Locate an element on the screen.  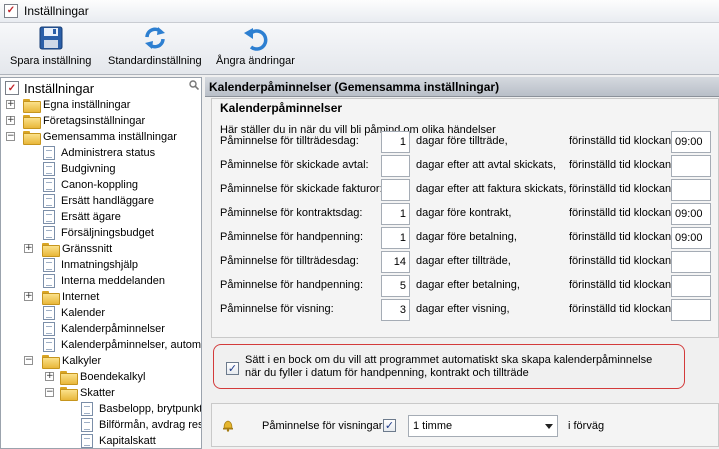
tree-item: Företagsinställningar is located at coordinates (84, 121).